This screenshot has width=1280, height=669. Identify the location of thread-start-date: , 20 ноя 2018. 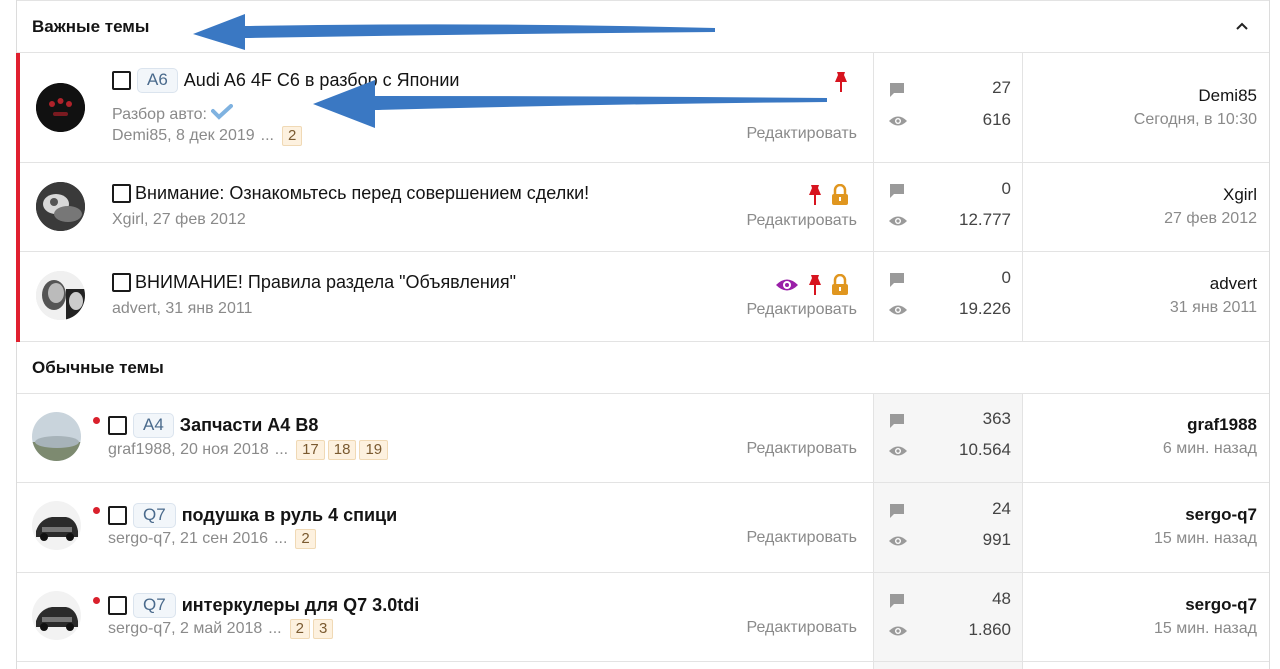
(220, 449).